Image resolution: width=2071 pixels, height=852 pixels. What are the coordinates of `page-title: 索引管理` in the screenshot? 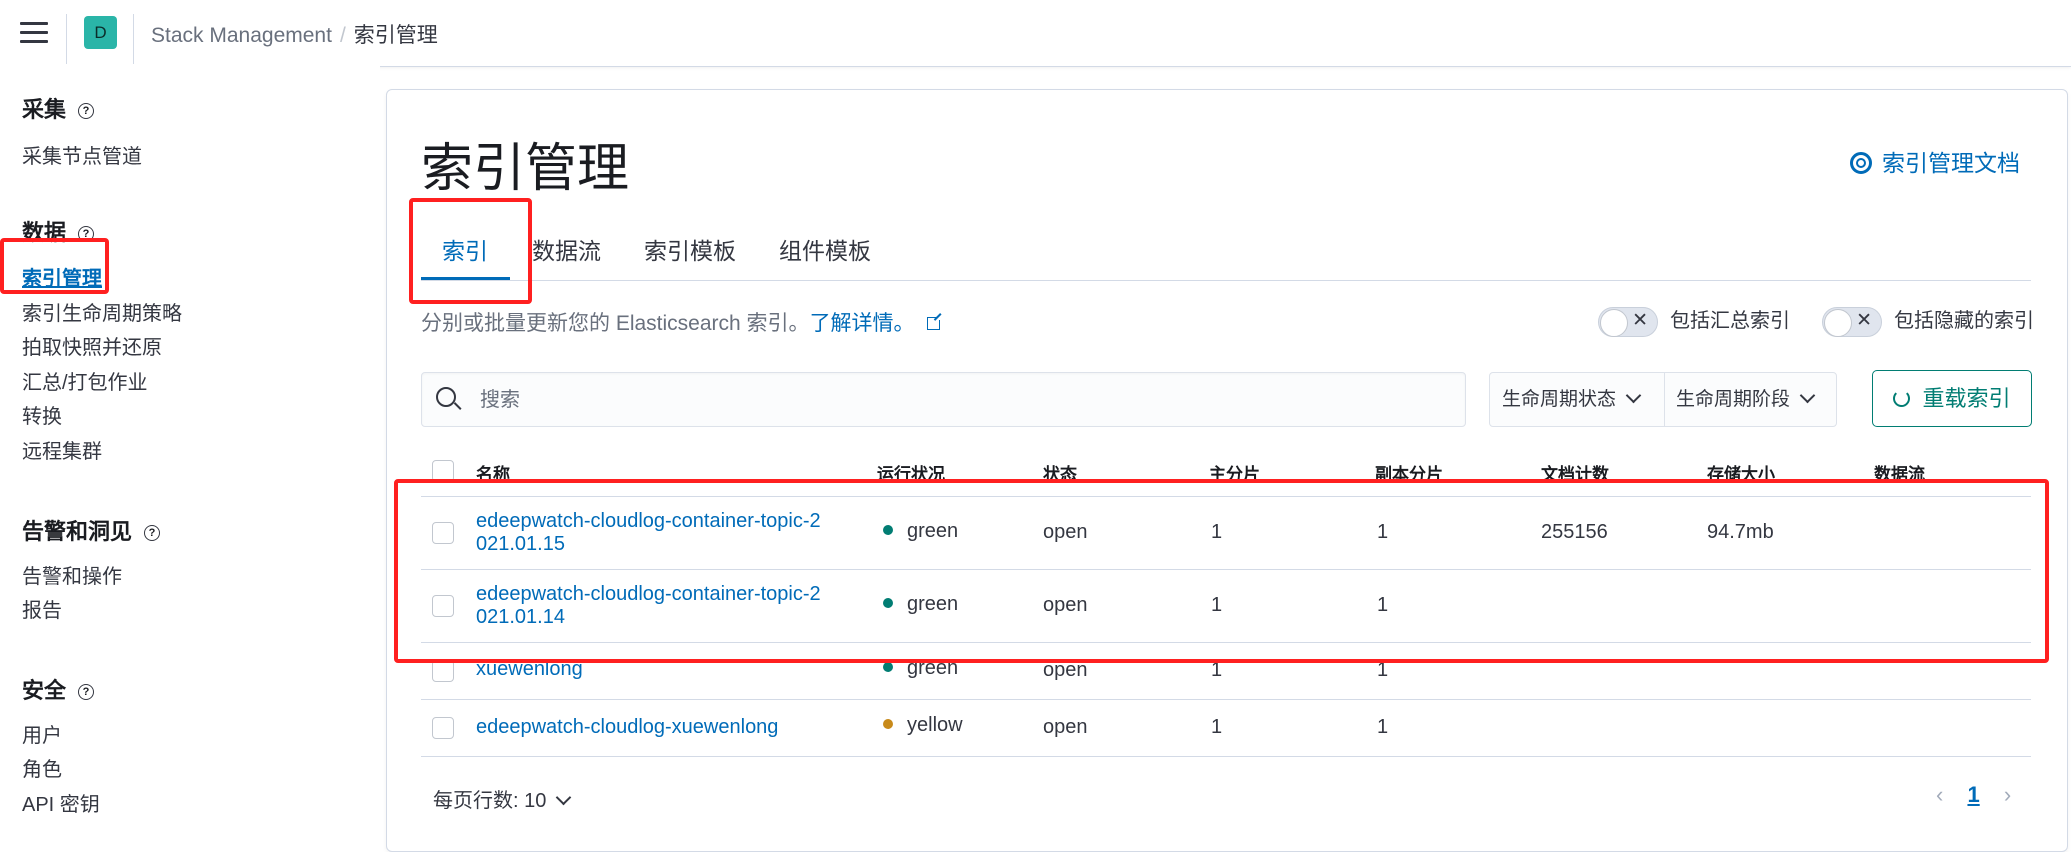 It's located at (525, 169).